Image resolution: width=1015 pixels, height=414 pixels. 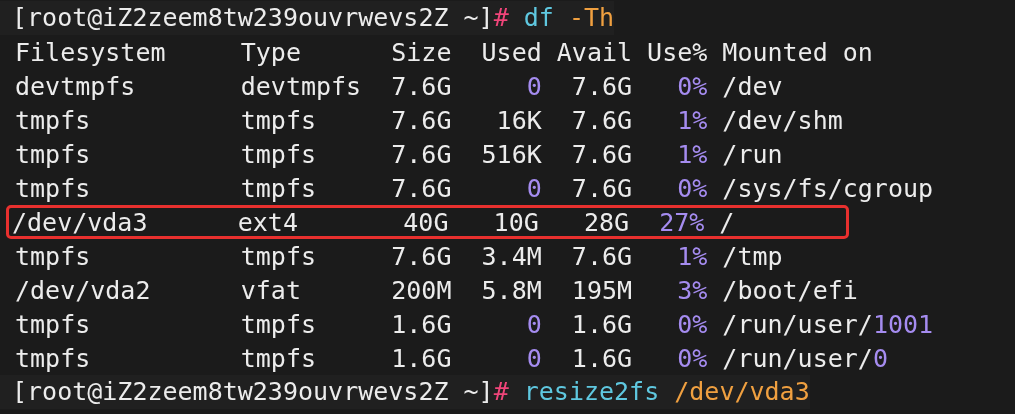 I want to click on column-header: Filesystem, so click(x=91, y=53).